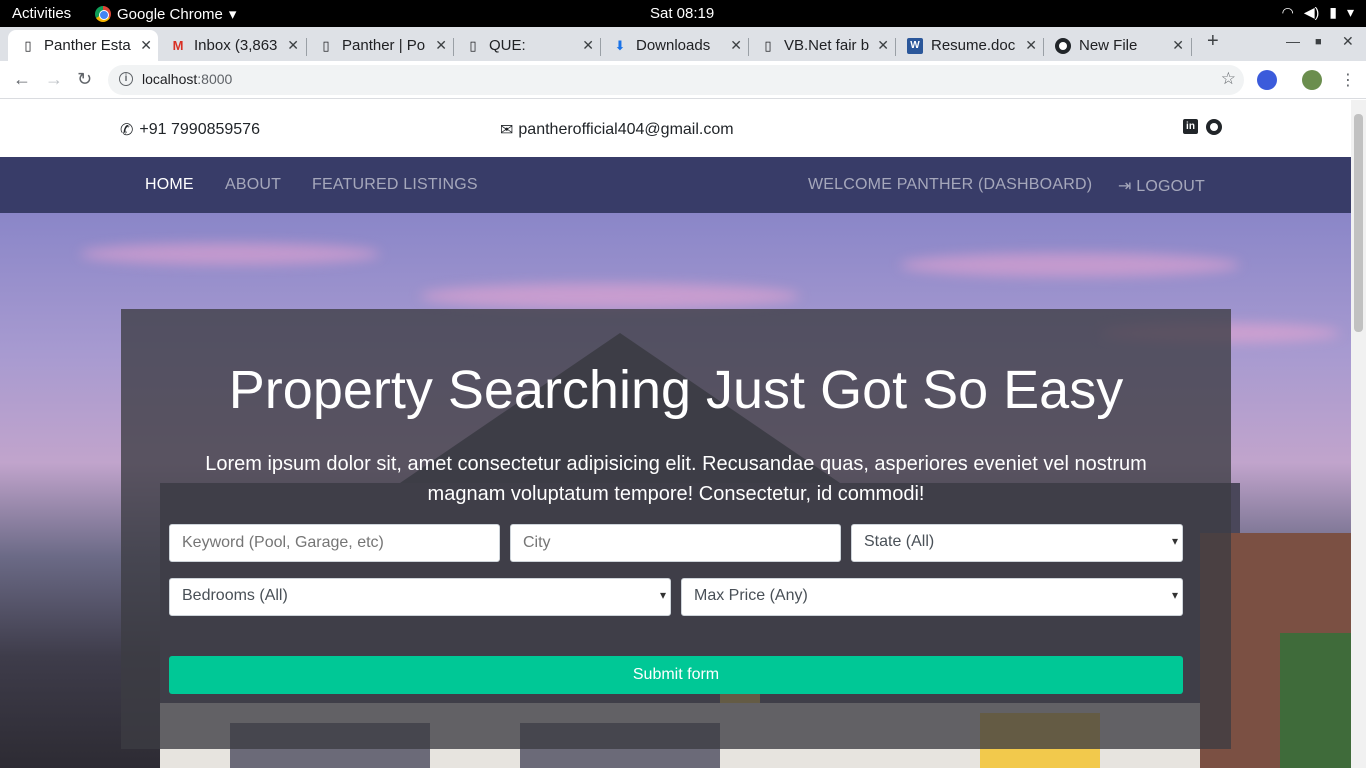  What do you see at coordinates (507, 45) in the screenshot?
I see `tab-title: QUE:` at bounding box center [507, 45].